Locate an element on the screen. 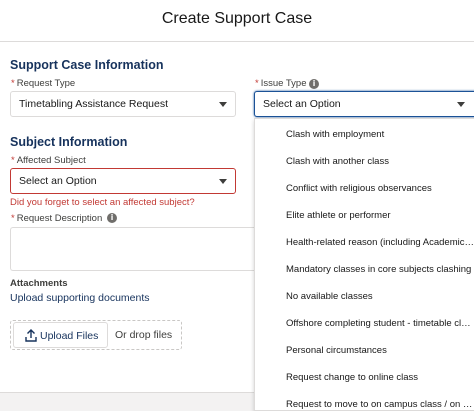 This screenshot has width=474, height=411. issue-type-option: Request change to online class is located at coordinates (364, 377).